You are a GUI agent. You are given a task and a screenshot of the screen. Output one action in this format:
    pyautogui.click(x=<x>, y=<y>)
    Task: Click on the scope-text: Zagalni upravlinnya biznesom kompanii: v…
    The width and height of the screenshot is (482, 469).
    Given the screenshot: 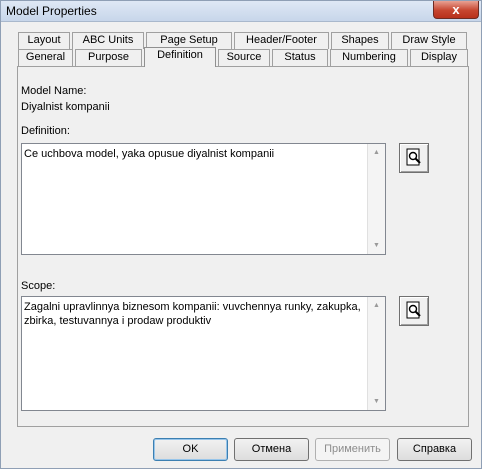 What is the action you would take?
    pyautogui.click(x=192, y=314)
    